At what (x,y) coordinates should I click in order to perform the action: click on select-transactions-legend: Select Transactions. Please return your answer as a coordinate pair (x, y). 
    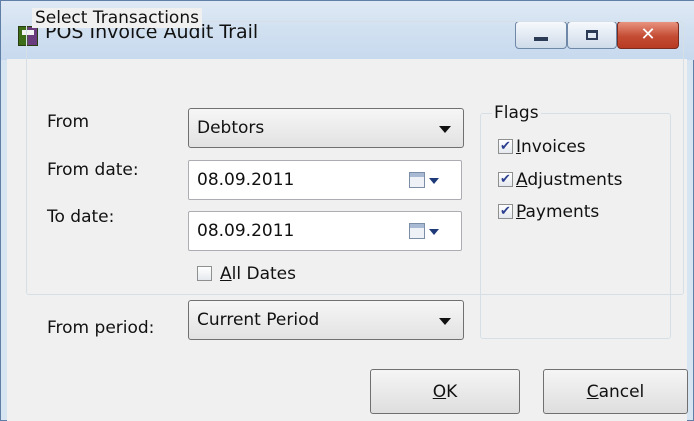
    Looking at the image, I should click on (117, 18).